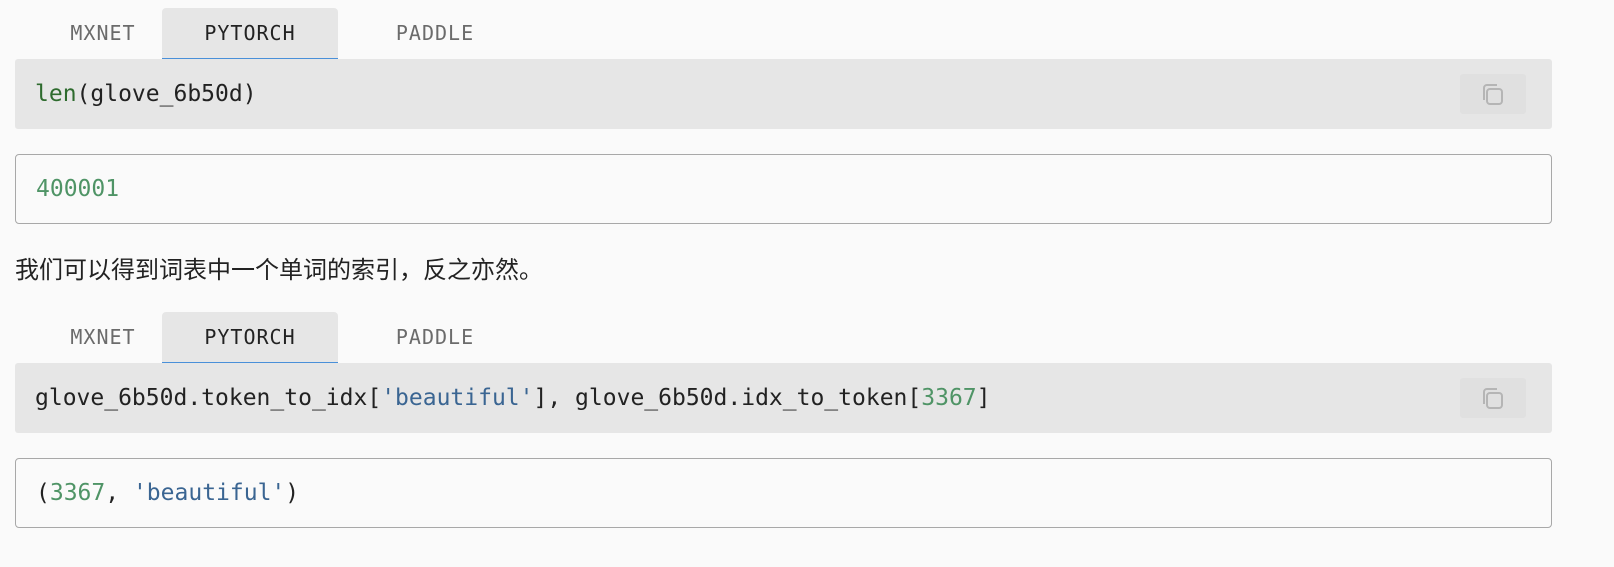 The height and width of the screenshot is (567, 1614). What do you see at coordinates (435, 34) in the screenshot?
I see `tab-paddle-1: PADDLE` at bounding box center [435, 34].